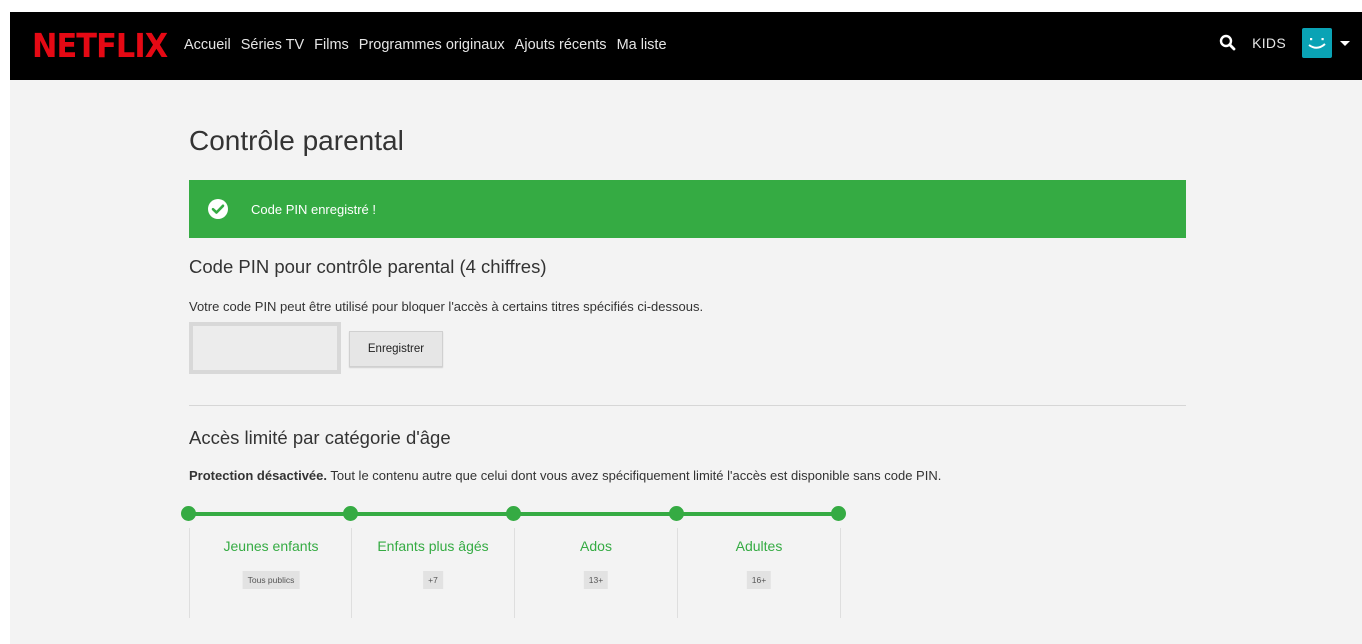 The width and height of the screenshot is (1362, 644). I want to click on kids-link: KIDS, so click(1269, 43).